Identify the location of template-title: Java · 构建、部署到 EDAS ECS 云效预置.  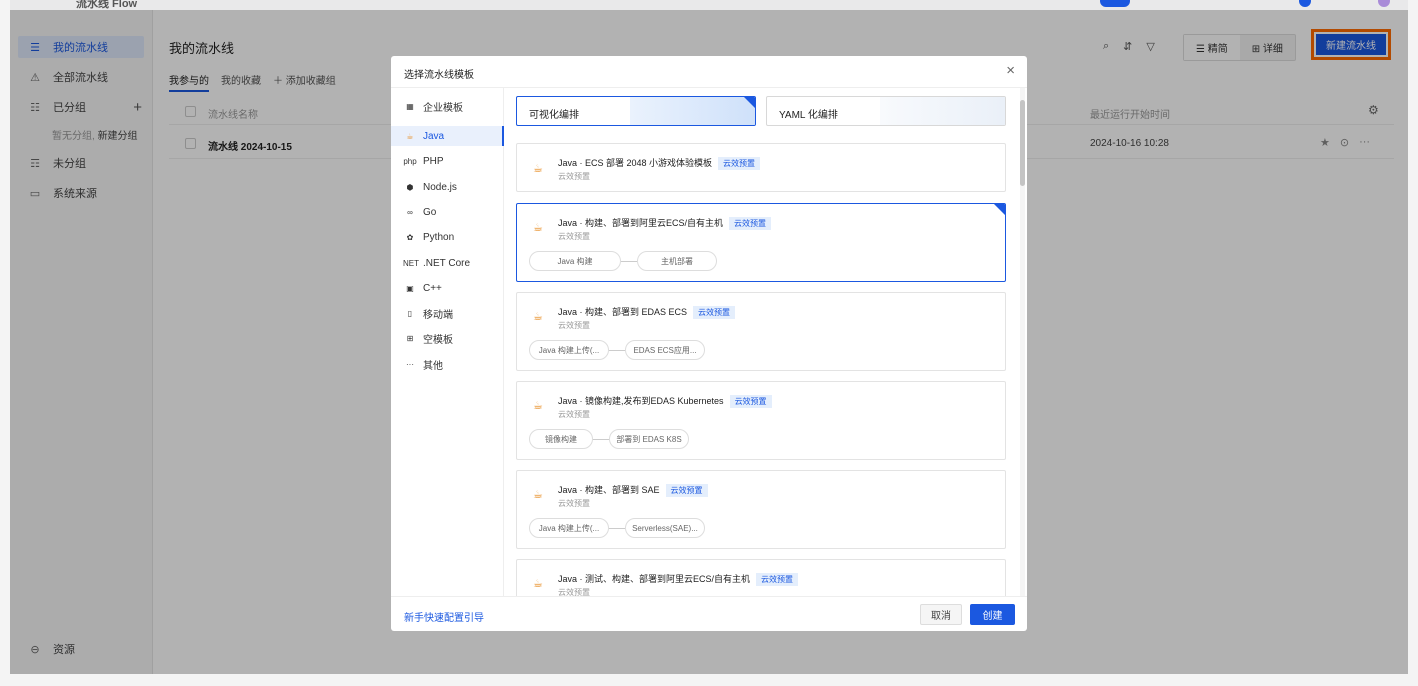
(647, 312).